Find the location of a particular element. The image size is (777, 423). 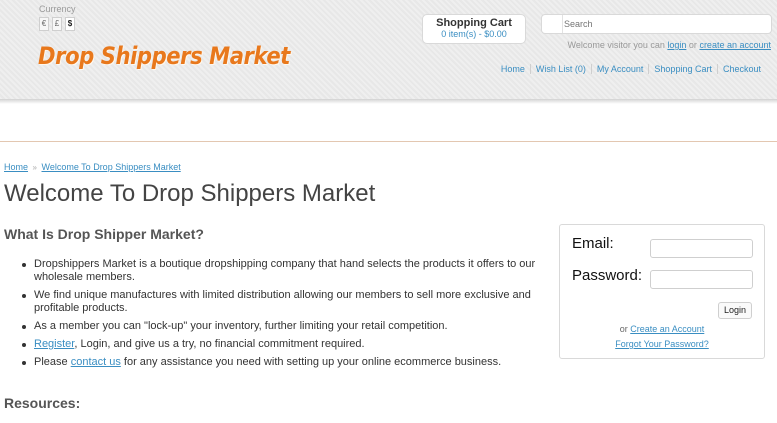

currency-label: Currency is located at coordinates (57, 9).